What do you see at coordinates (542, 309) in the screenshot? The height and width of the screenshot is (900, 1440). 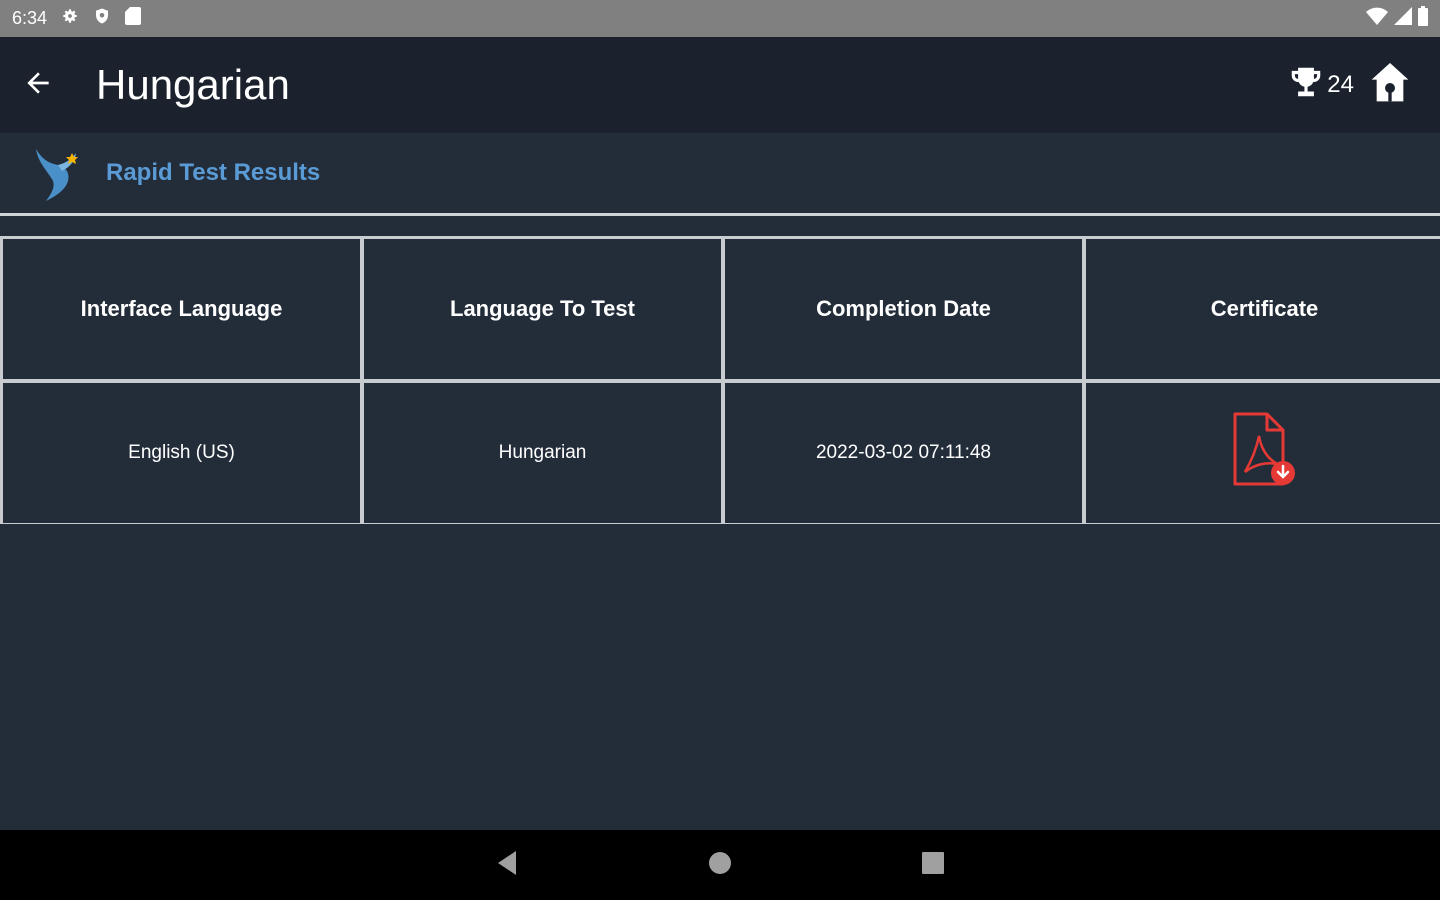 I see `column-header-language-to-test: Language To Test` at bounding box center [542, 309].